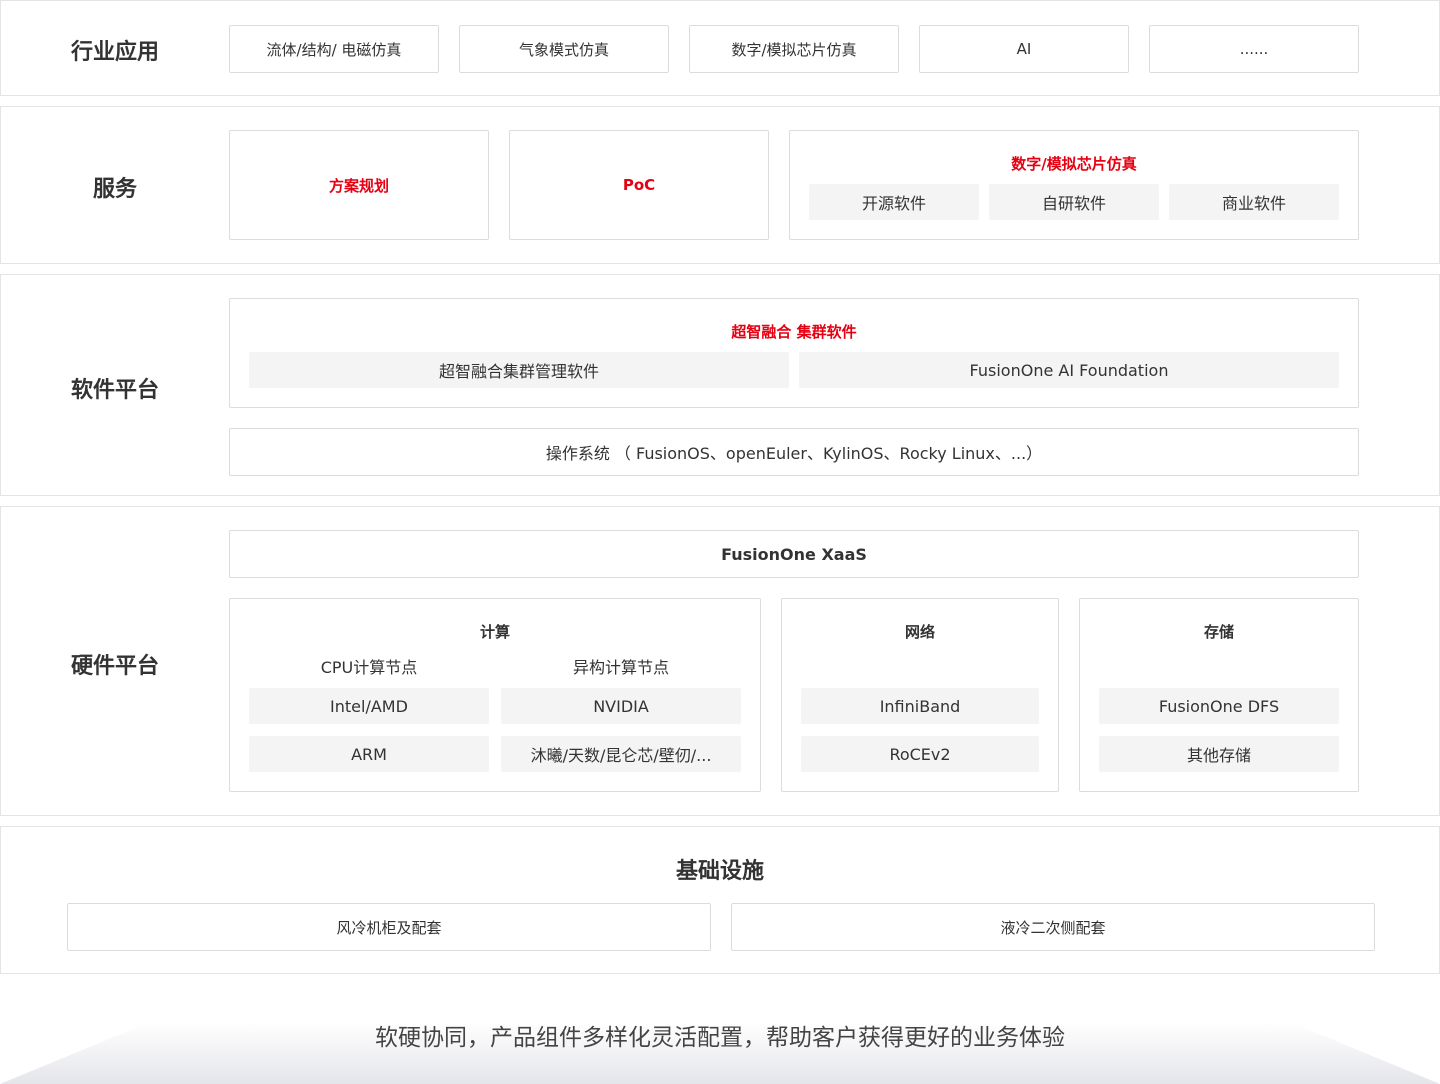 The image size is (1440, 1084). Describe the element at coordinates (1024, 49) in the screenshot. I see `industry-item-ai: AI` at that location.